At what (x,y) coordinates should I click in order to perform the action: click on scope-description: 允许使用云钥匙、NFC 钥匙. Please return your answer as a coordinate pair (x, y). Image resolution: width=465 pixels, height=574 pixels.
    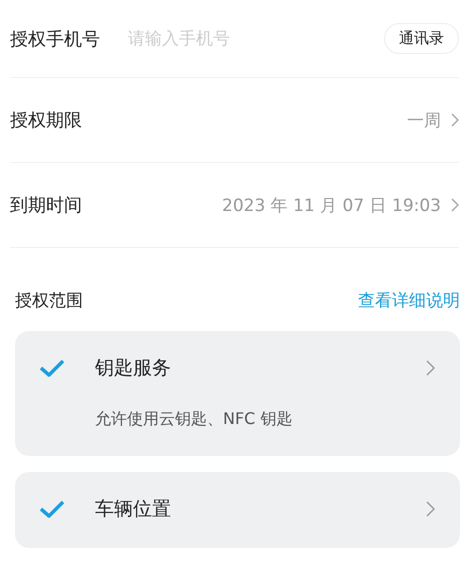
    Looking at the image, I should click on (194, 419).